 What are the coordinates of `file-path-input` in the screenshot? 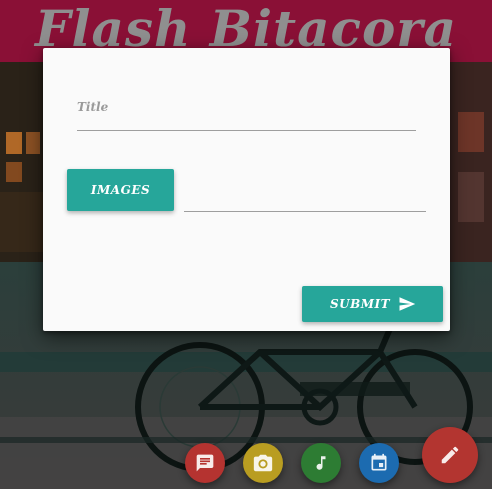 It's located at (305, 197).